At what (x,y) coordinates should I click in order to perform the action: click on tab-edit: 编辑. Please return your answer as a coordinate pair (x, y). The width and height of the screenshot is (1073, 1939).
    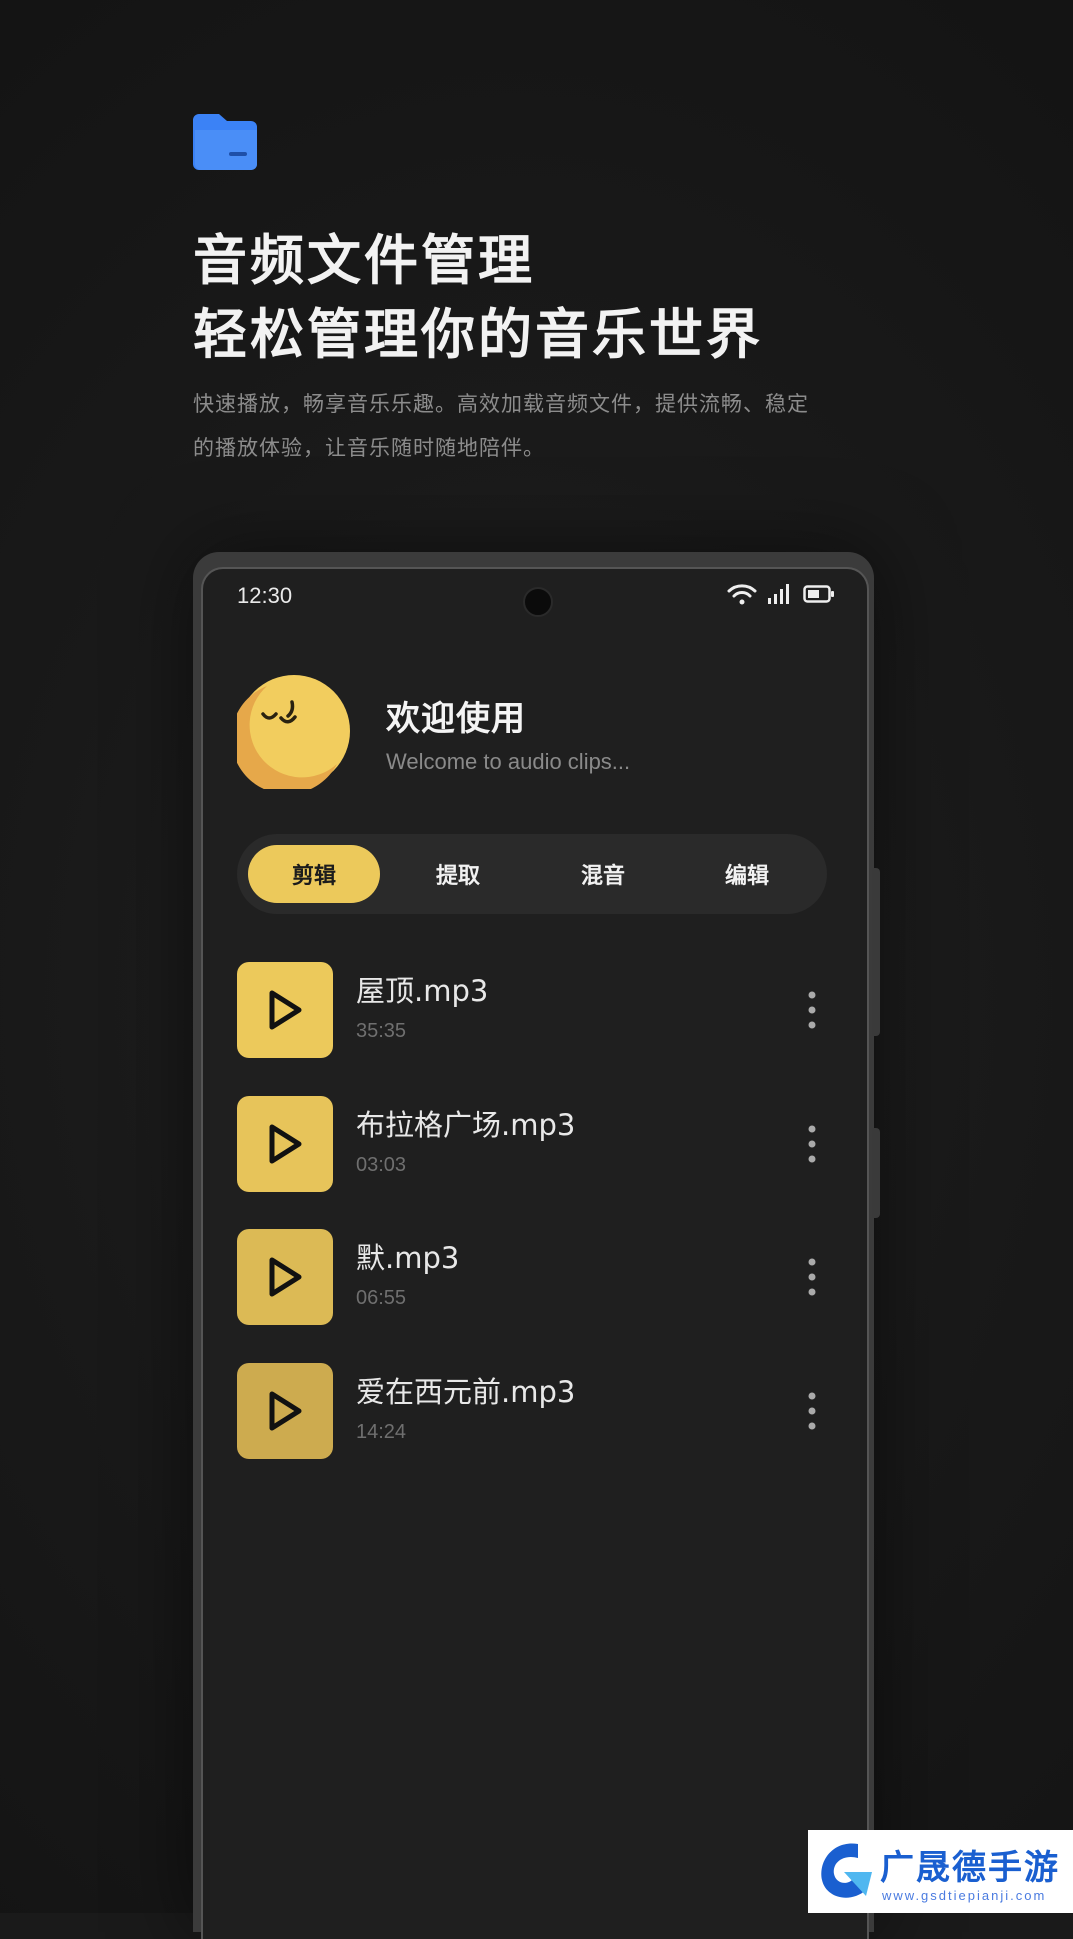
    Looking at the image, I should click on (747, 874).